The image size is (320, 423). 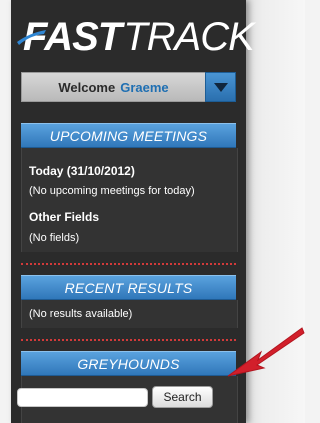 I want to click on welcome-username: Graeme, so click(x=144, y=87).